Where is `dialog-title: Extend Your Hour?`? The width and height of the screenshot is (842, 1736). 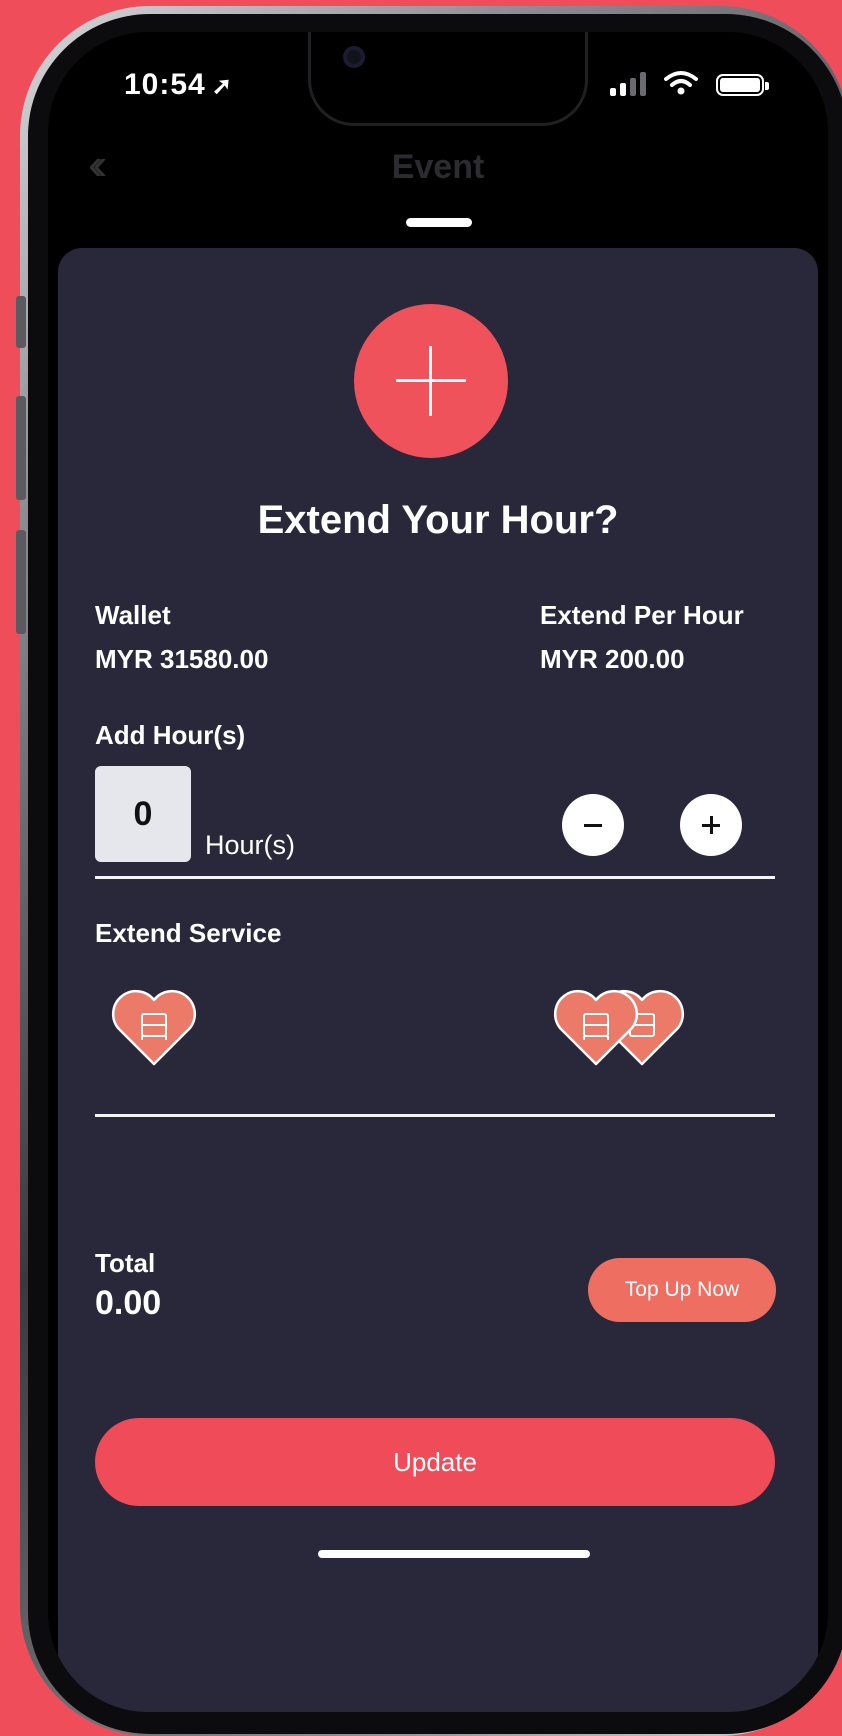
dialog-title: Extend Your Hour? is located at coordinates (438, 520).